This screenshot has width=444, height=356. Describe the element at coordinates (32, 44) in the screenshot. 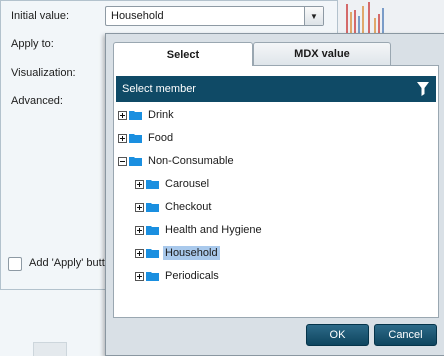

I see `apply-to-label: Apply to:` at that location.